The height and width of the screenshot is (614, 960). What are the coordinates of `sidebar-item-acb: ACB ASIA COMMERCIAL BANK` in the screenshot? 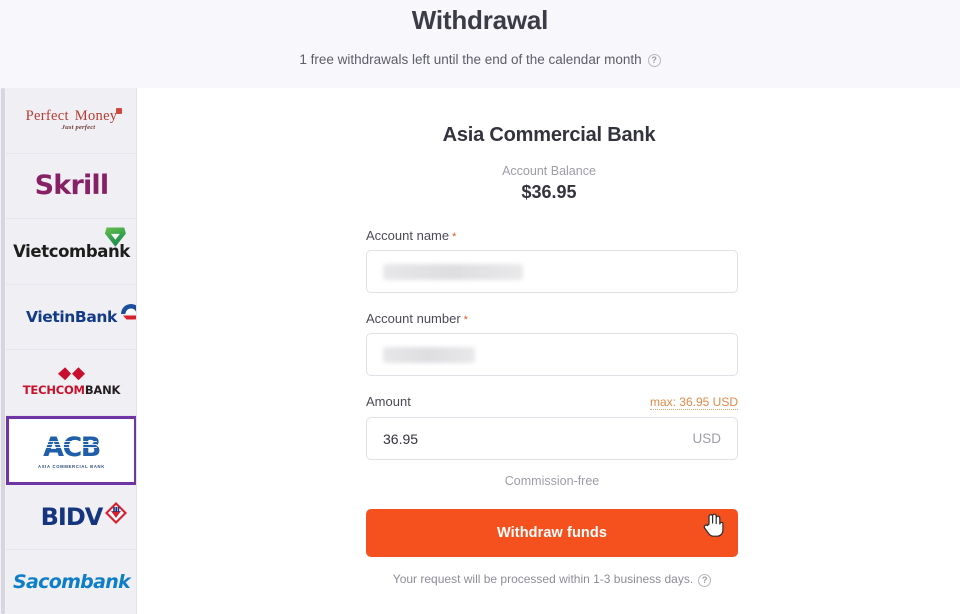 It's located at (71, 450).